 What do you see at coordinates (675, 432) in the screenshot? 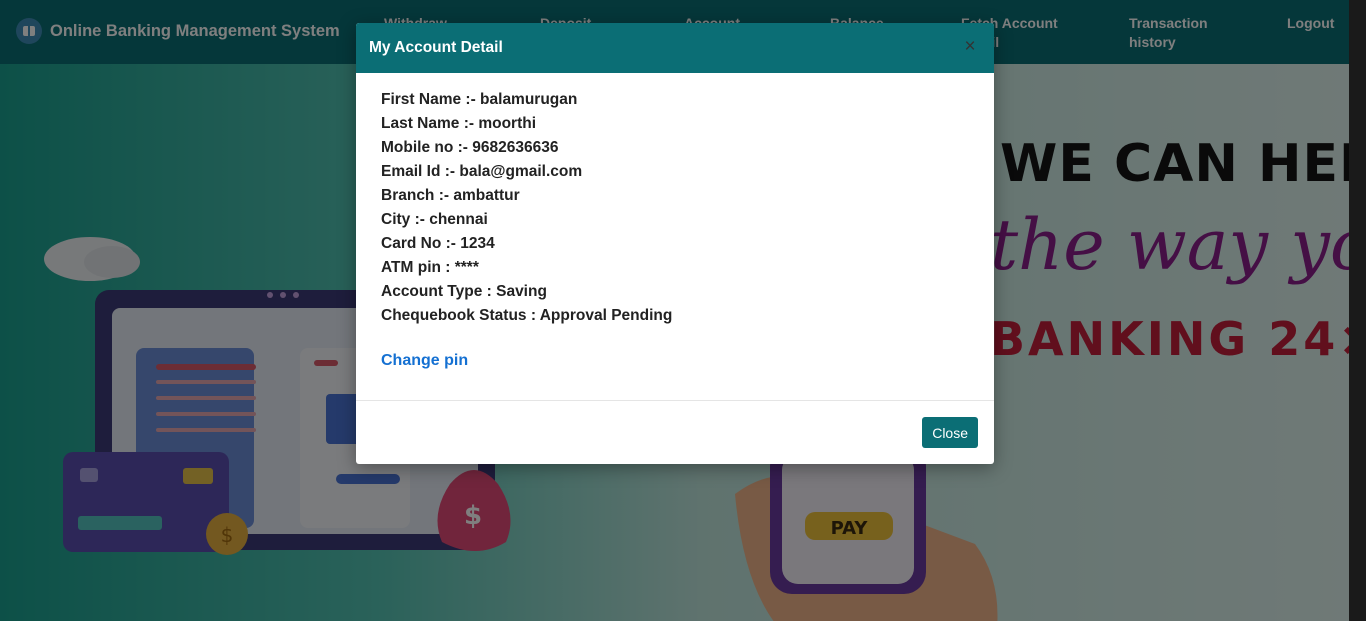
I see `modal-footer: Close` at bounding box center [675, 432].